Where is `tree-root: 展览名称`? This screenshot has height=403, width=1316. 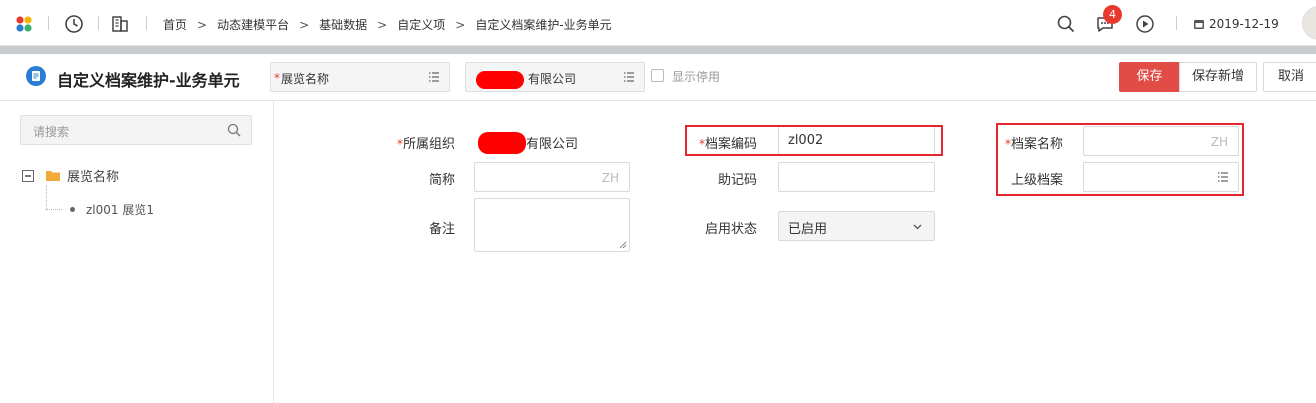
tree-root: 展览名称 is located at coordinates (70, 175).